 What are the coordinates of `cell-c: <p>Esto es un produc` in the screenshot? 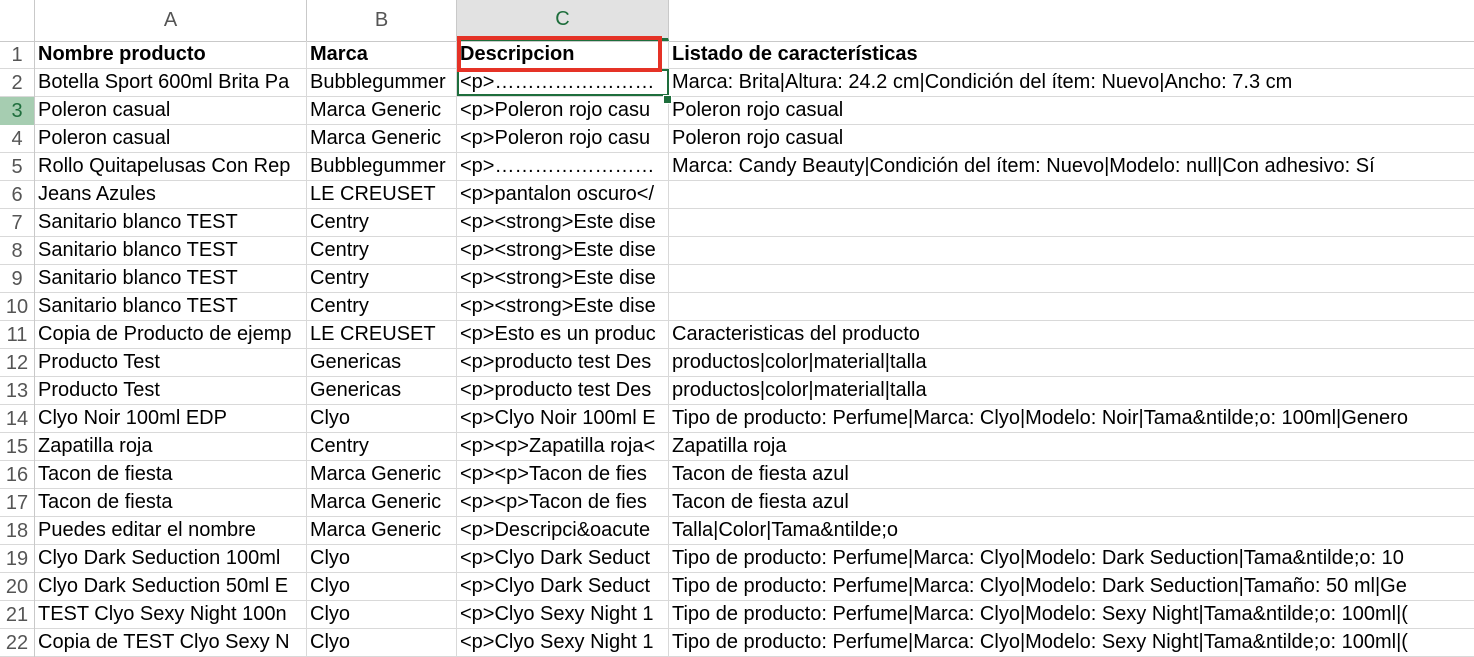 It's located at (563, 334).